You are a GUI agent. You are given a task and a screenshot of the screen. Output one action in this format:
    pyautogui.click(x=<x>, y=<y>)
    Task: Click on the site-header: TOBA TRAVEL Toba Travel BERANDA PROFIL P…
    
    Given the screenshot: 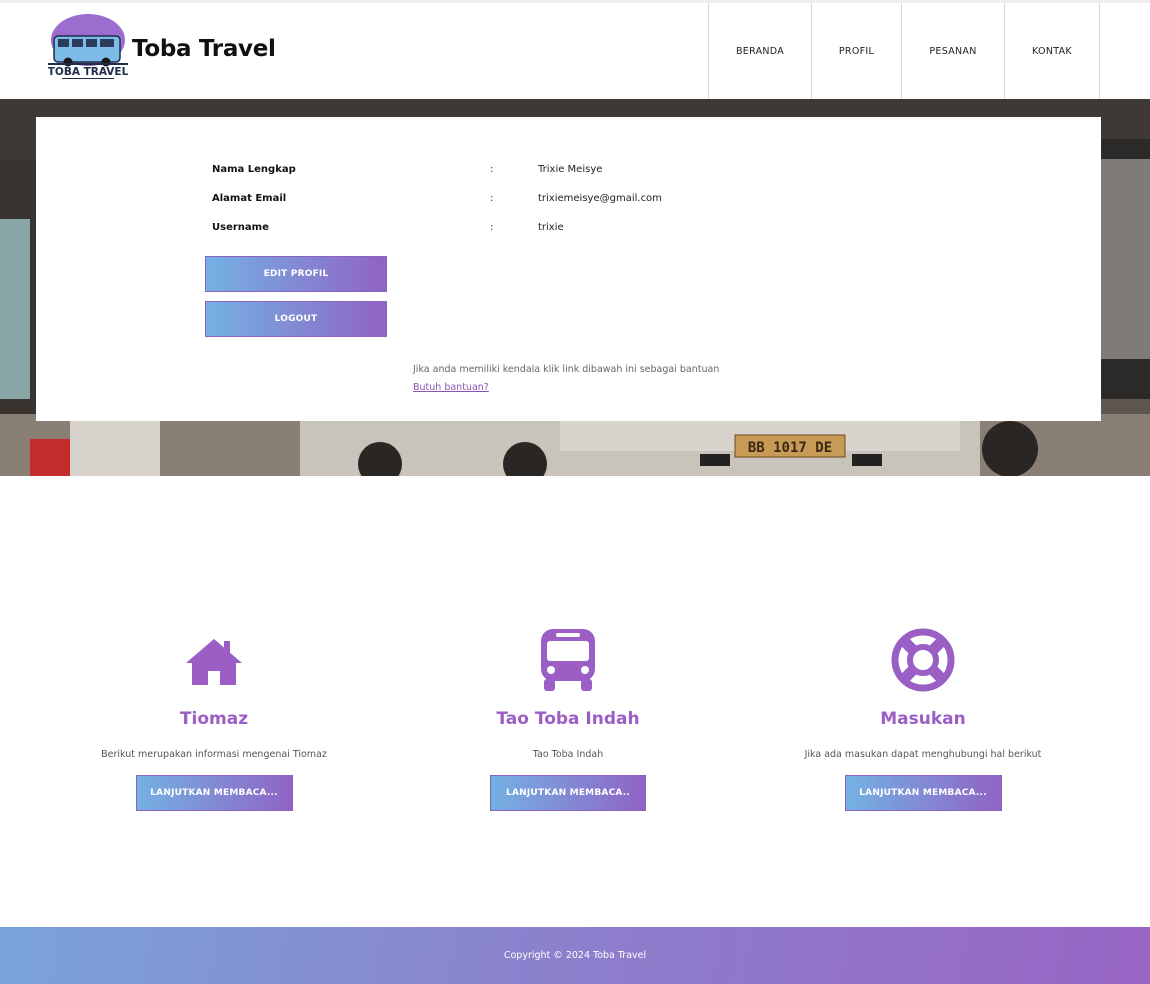 What is the action you would take?
    pyautogui.click(x=575, y=51)
    